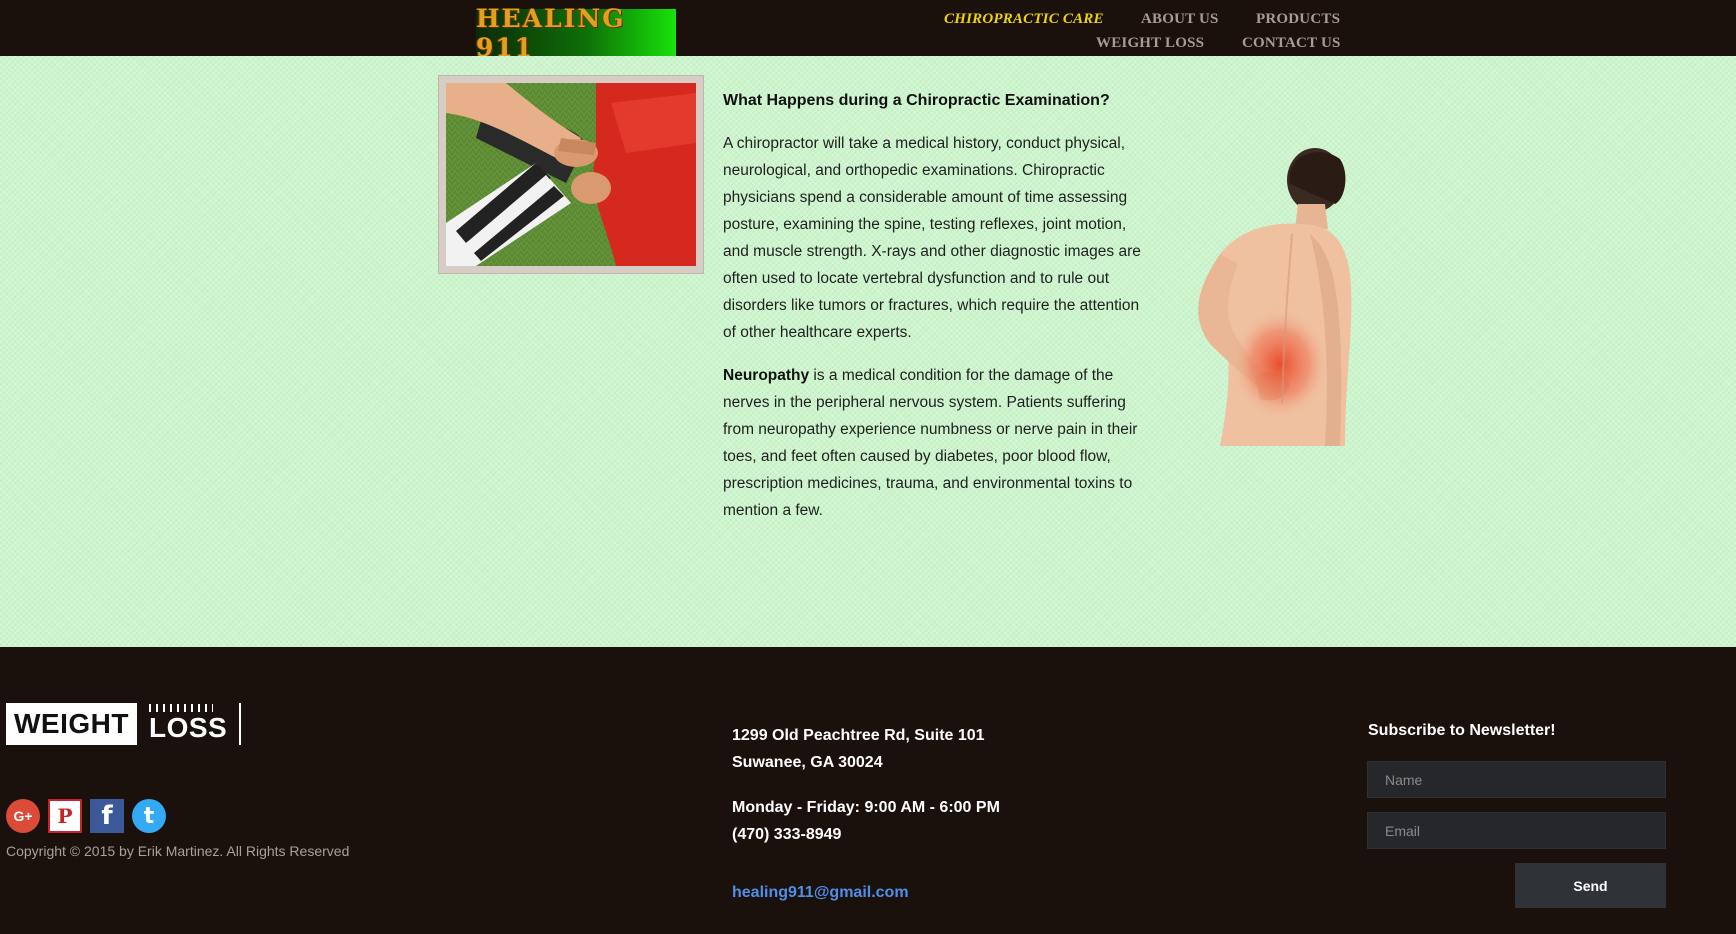 Image resolution: width=1736 pixels, height=934 pixels. What do you see at coordinates (1590, 885) in the screenshot?
I see `newsletter-send-button: Send` at bounding box center [1590, 885].